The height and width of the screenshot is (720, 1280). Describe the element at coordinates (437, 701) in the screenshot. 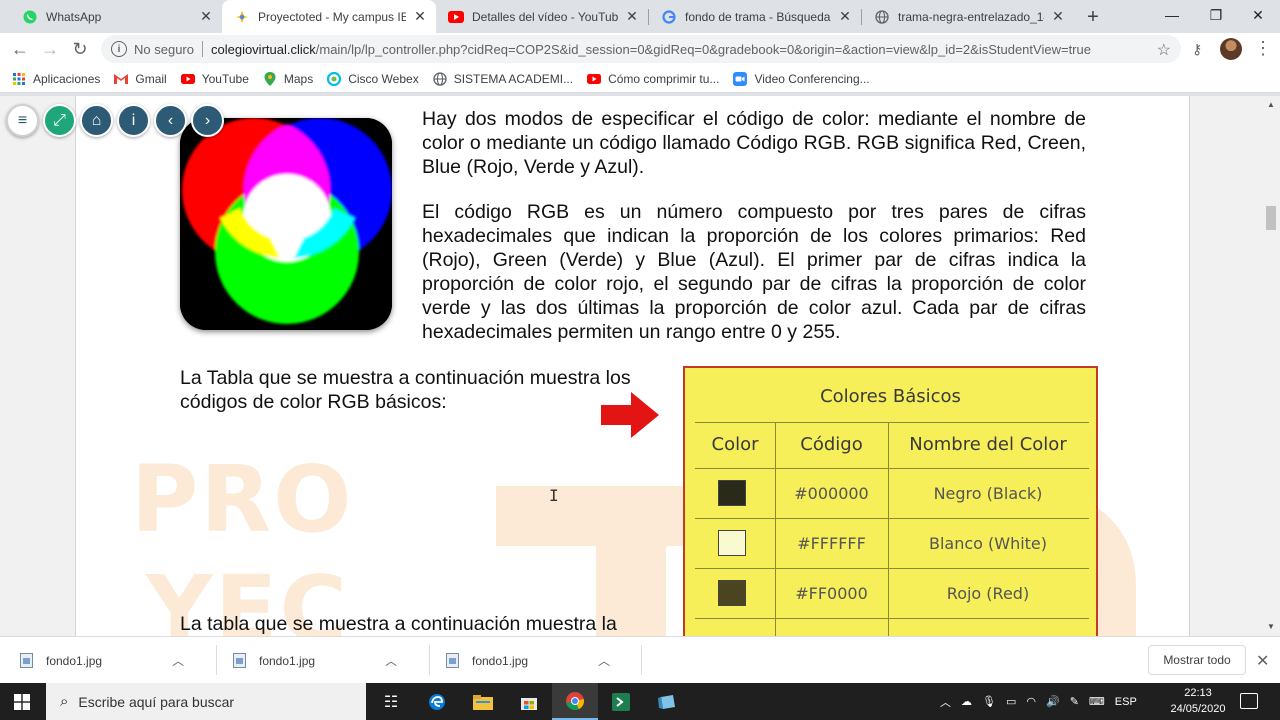

I see `edge-icon` at that location.